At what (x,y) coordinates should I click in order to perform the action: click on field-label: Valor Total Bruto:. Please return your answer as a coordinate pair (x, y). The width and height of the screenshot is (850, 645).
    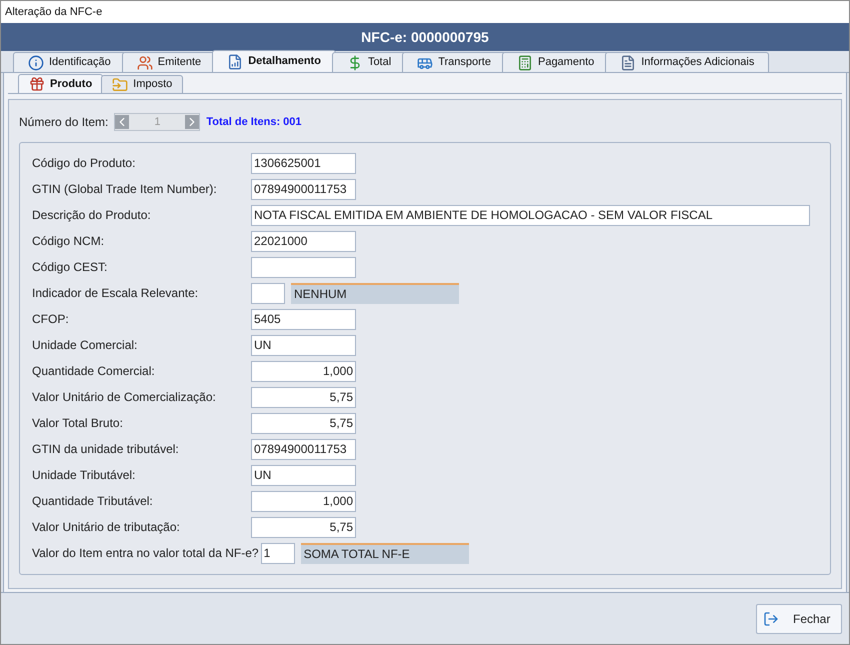
    Looking at the image, I should click on (78, 423).